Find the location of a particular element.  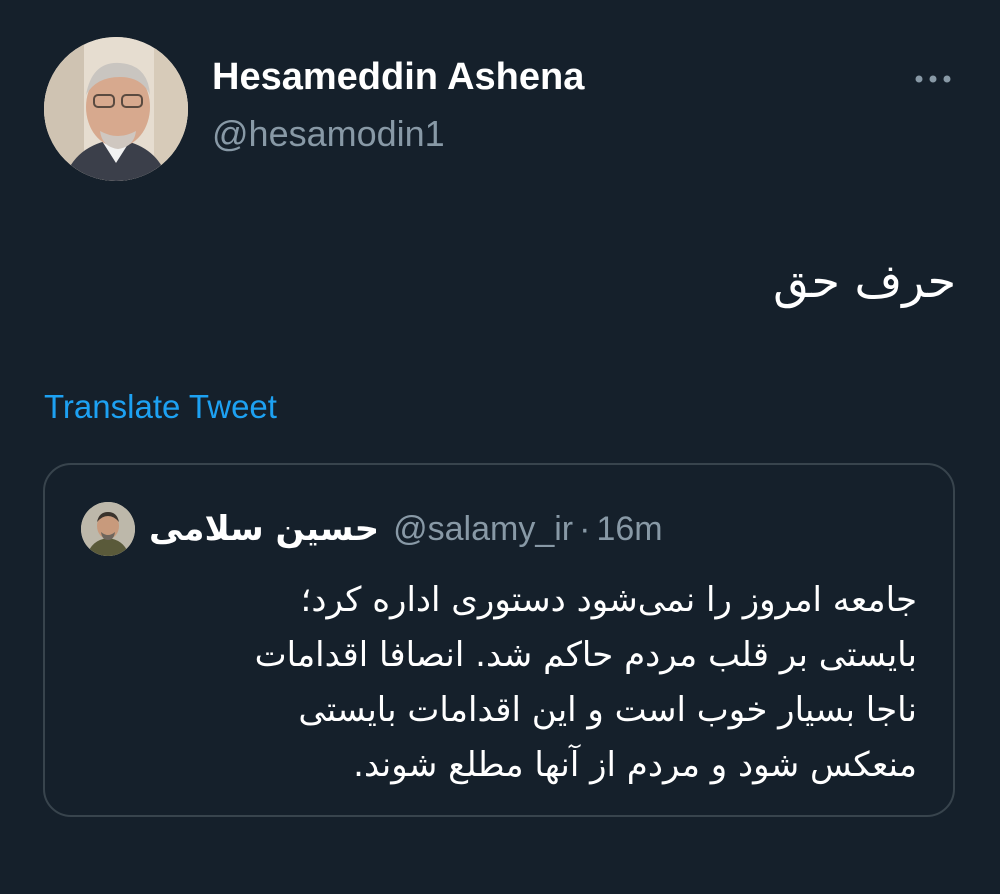

author-handle: @hesamodin1 is located at coordinates (328, 134).